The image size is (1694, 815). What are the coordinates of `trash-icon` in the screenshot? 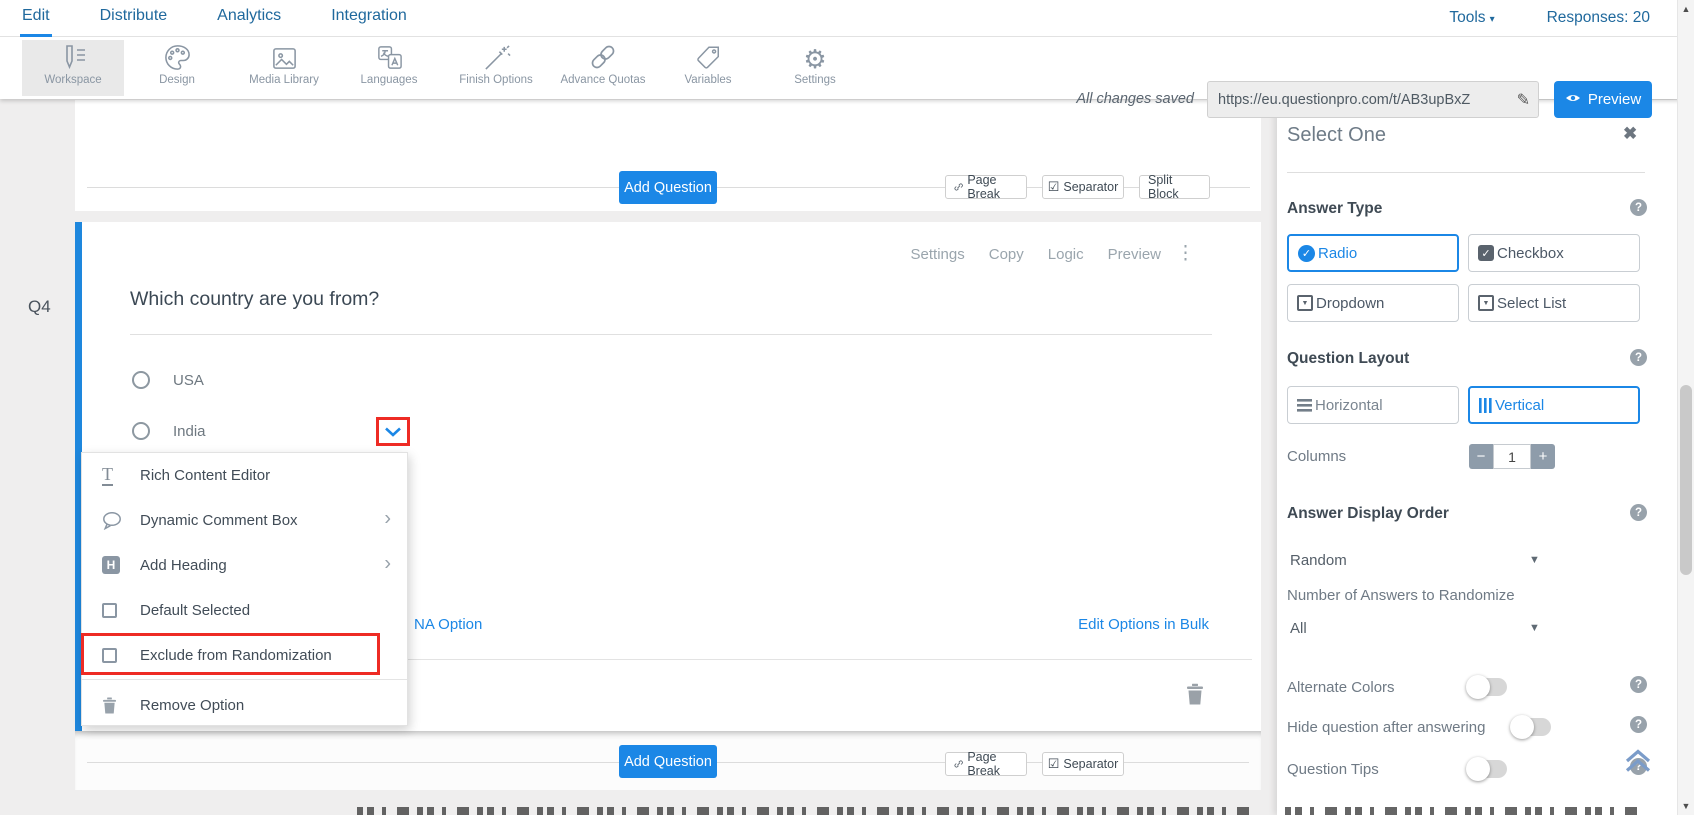 It's located at (115, 705).